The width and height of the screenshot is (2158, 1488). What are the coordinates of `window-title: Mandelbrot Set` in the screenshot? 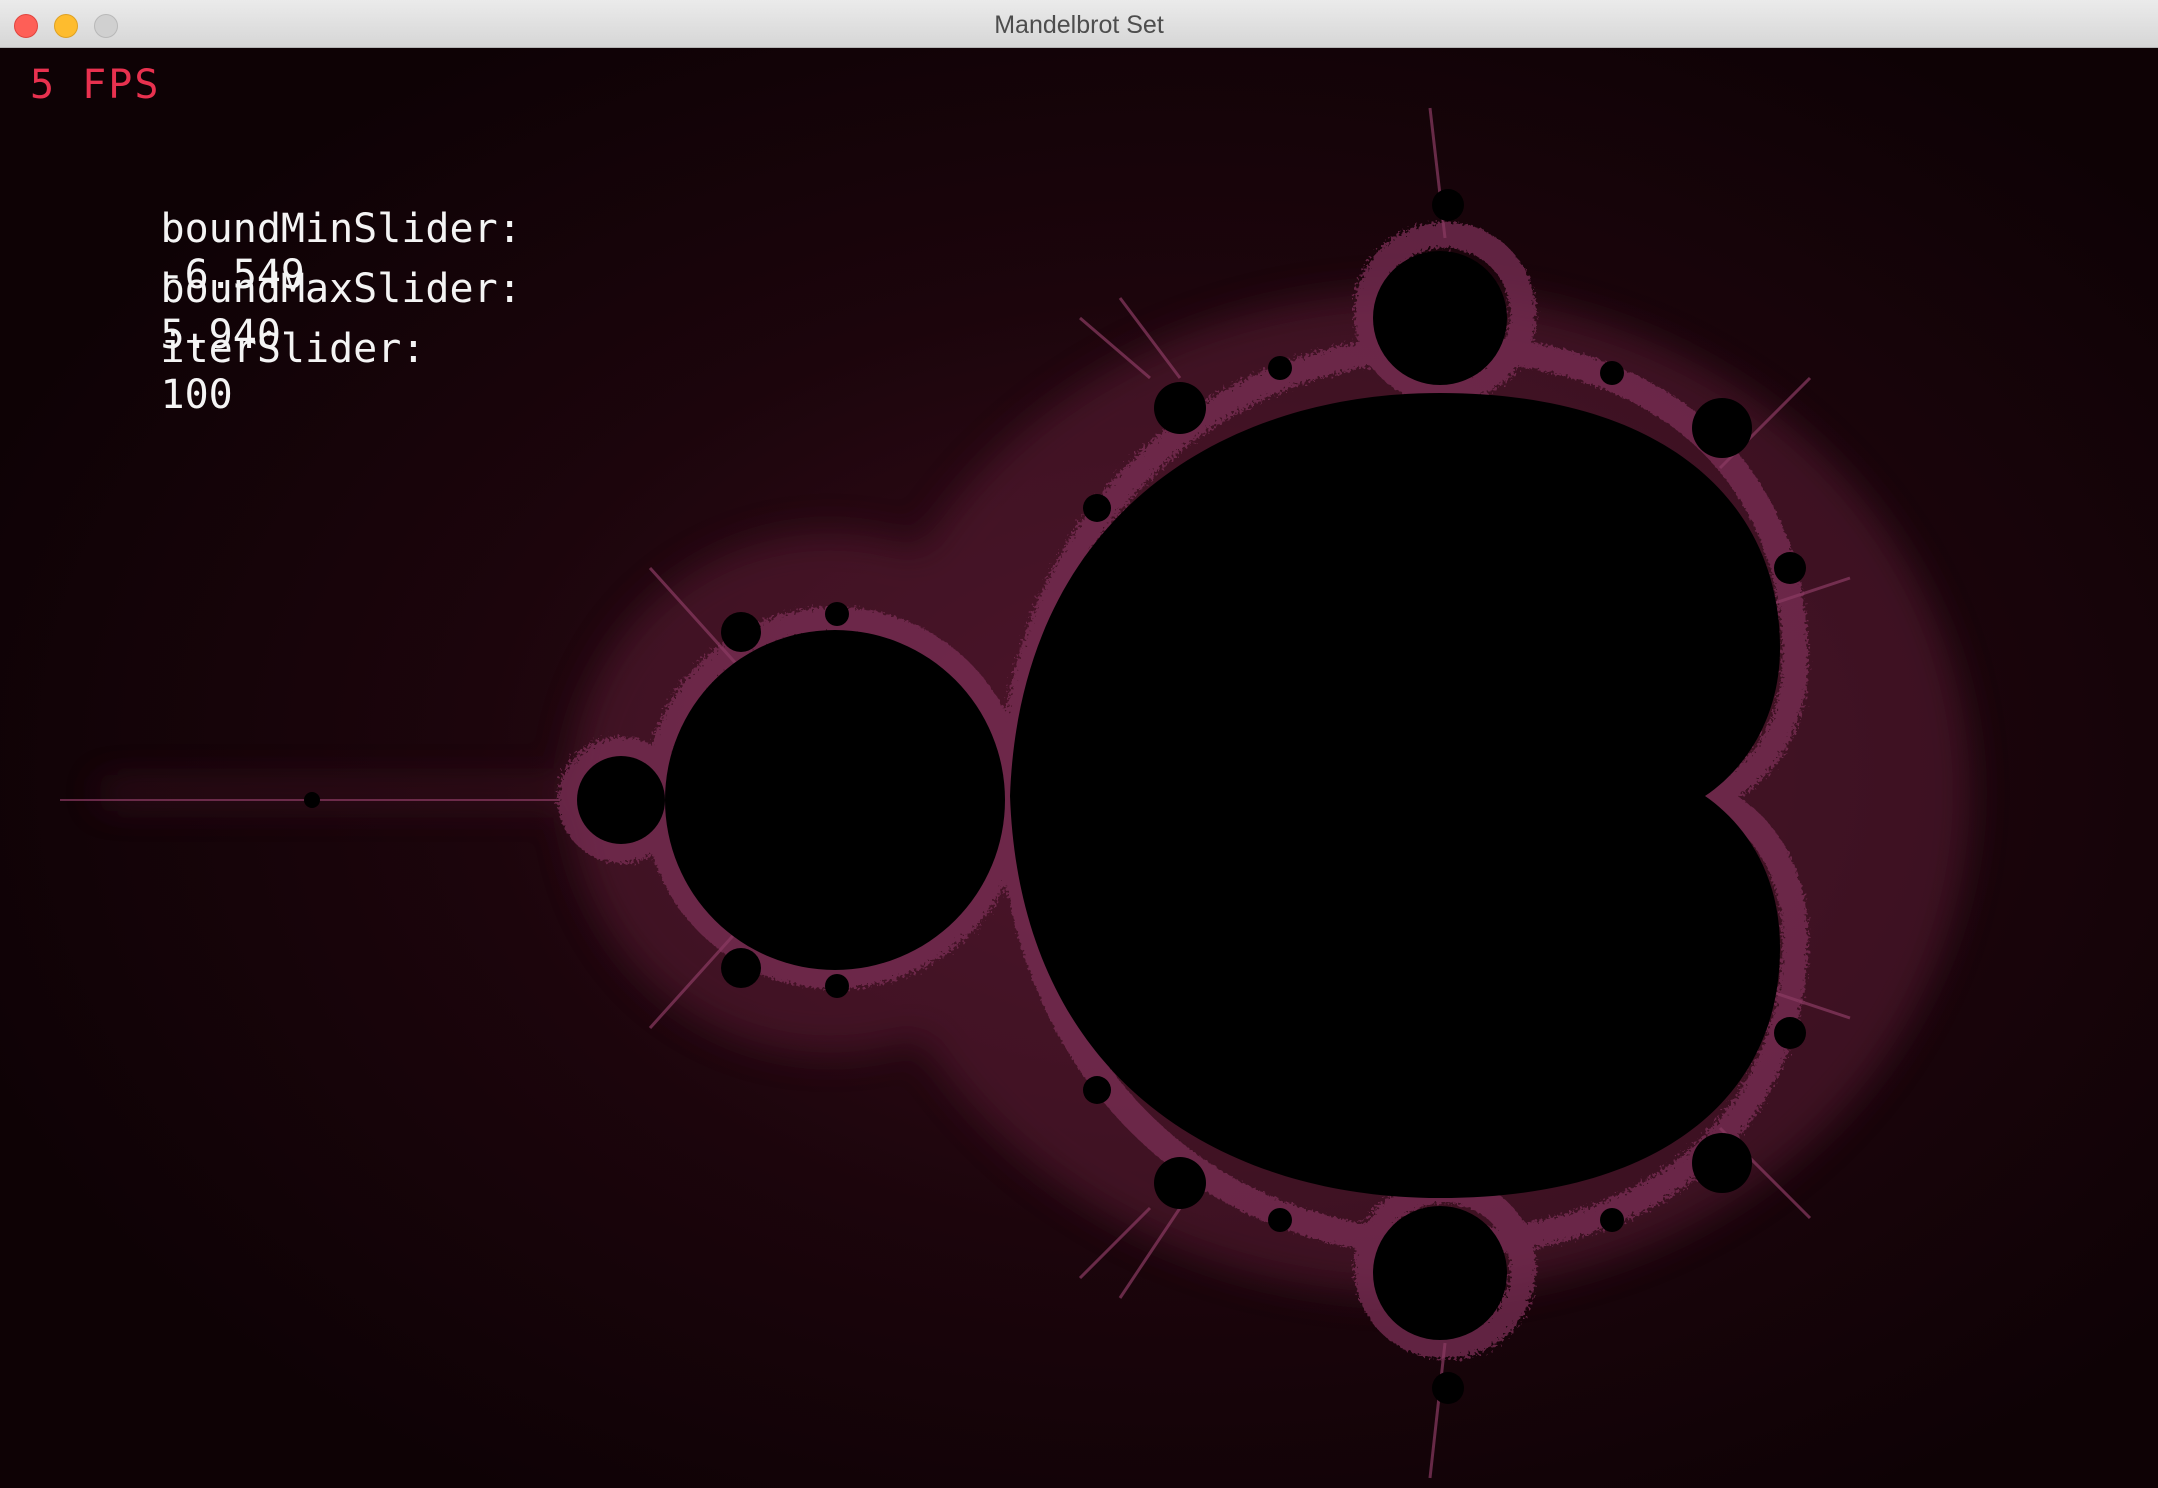 It's located at (1079, 25).